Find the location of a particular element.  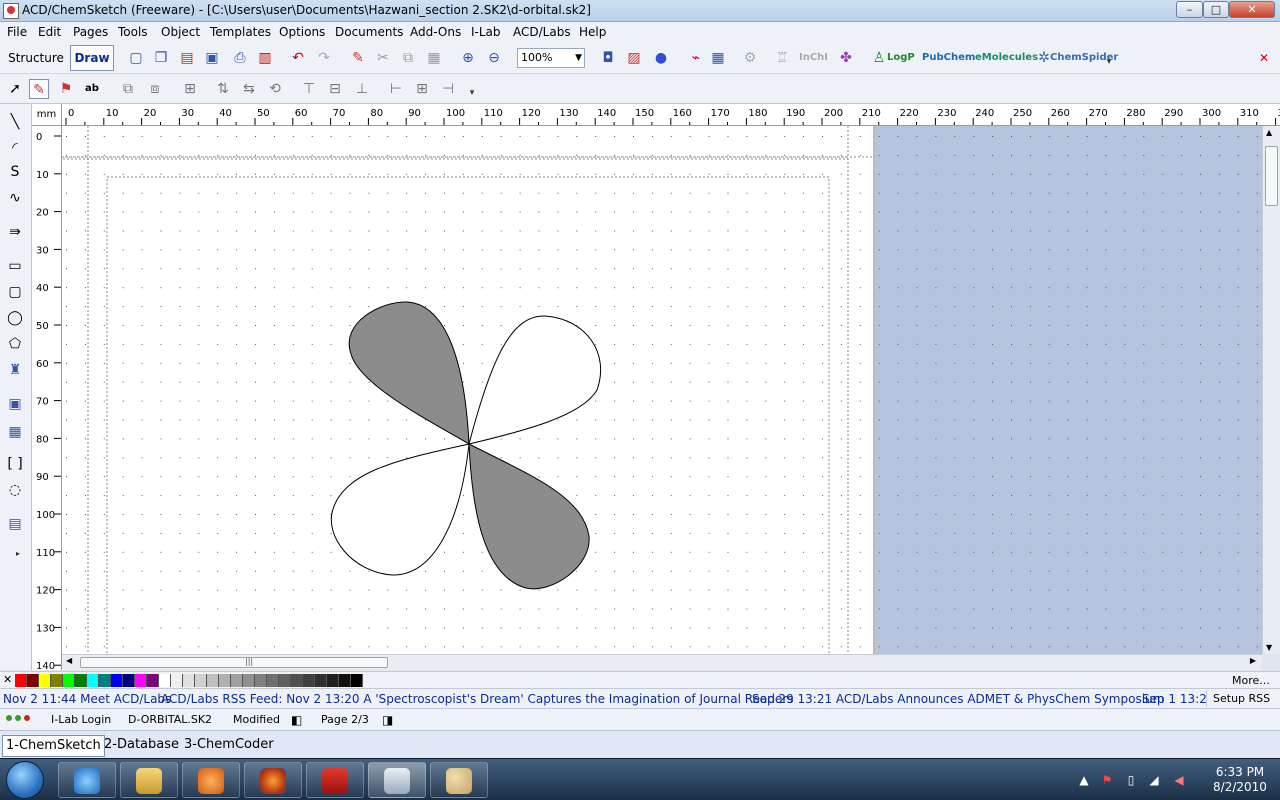

redo-icon: ↷ is located at coordinates (324, 58).